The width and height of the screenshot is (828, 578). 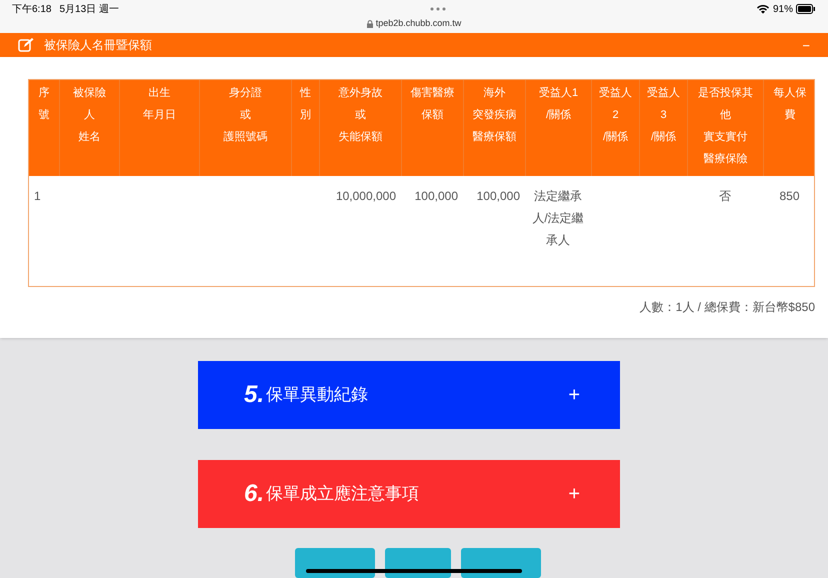 I want to click on column-header: 傷害醫療 保額, so click(x=432, y=128).